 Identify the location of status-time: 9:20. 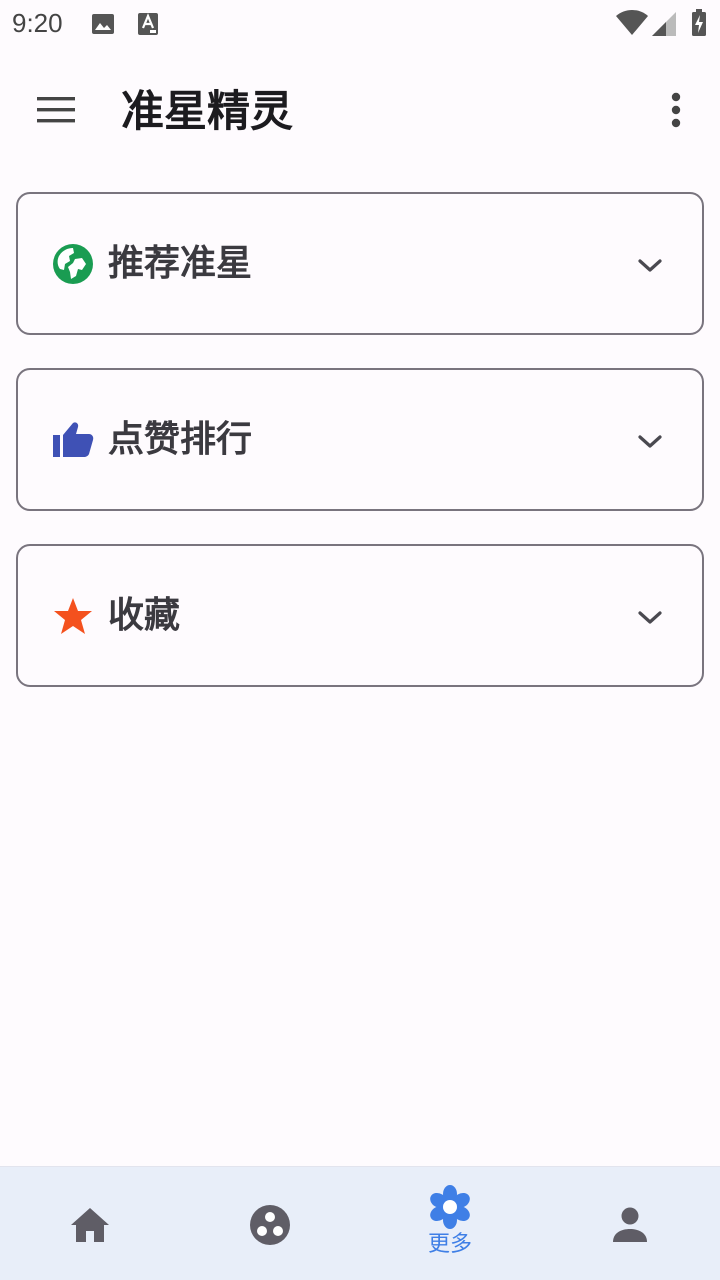
(37, 23).